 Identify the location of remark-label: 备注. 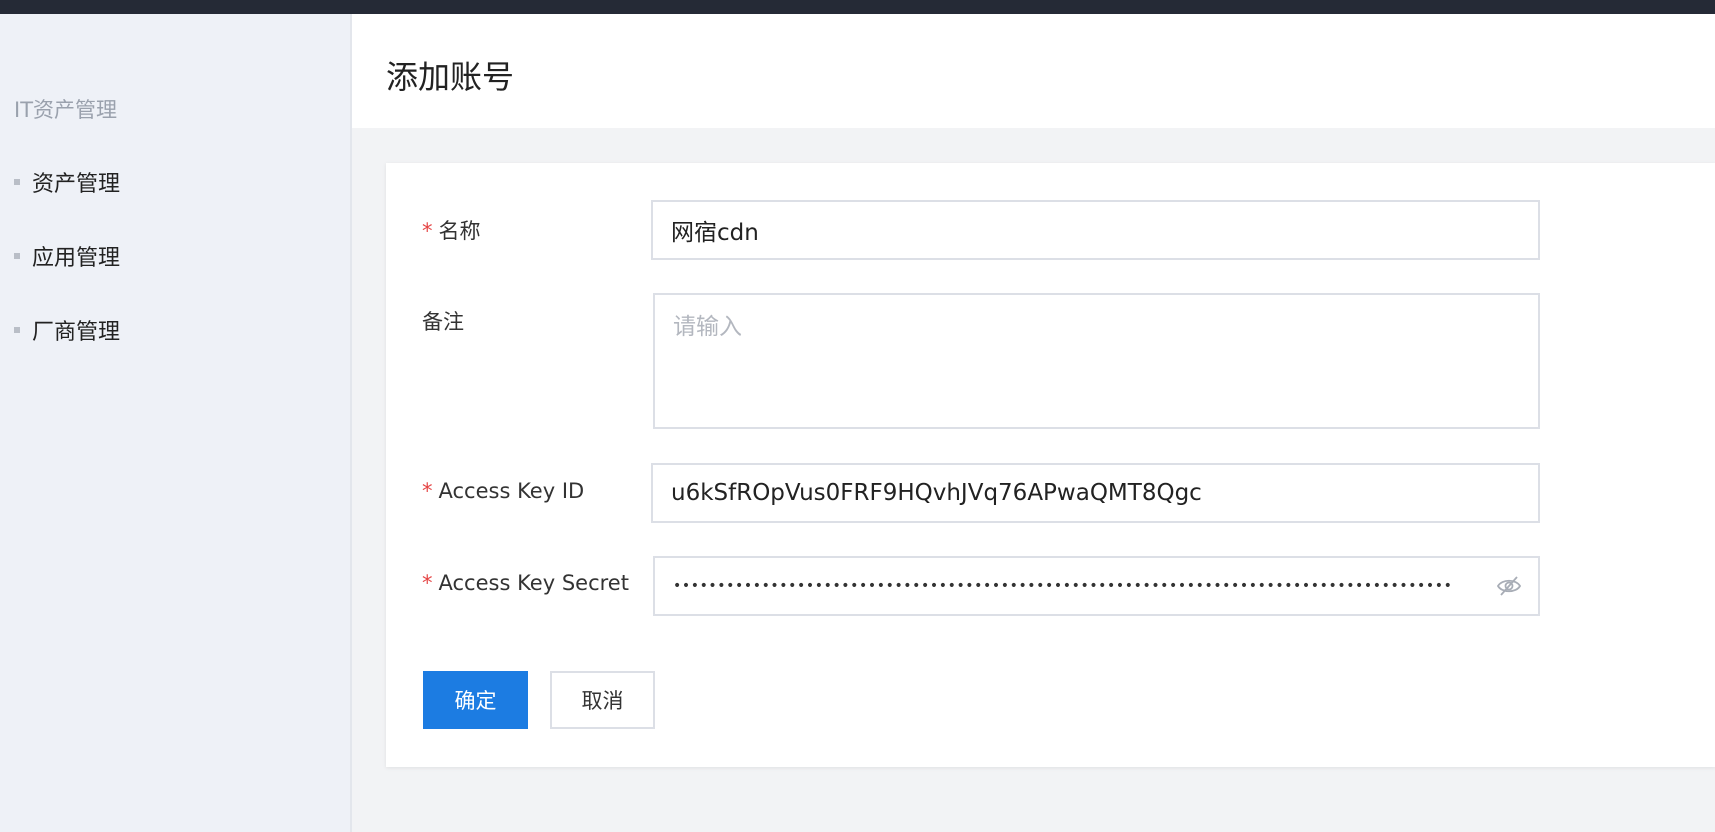
(443, 322).